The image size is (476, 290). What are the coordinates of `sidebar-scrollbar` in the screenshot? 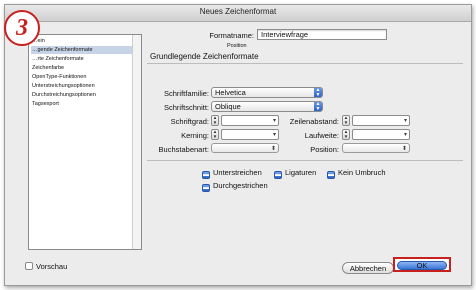 It's located at (136, 142).